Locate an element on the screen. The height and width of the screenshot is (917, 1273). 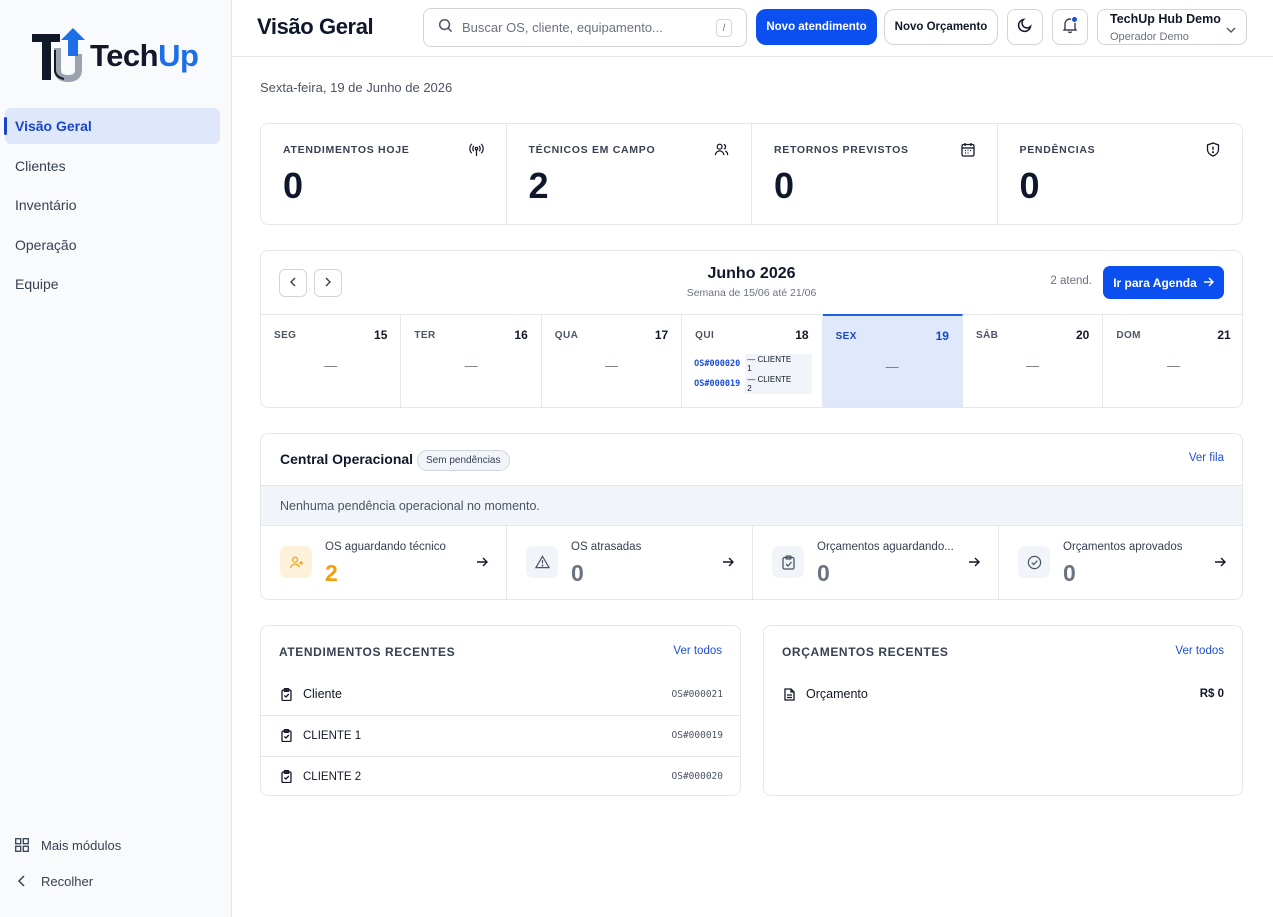
sidebar-item-inventario: Inventário is located at coordinates (112, 205).